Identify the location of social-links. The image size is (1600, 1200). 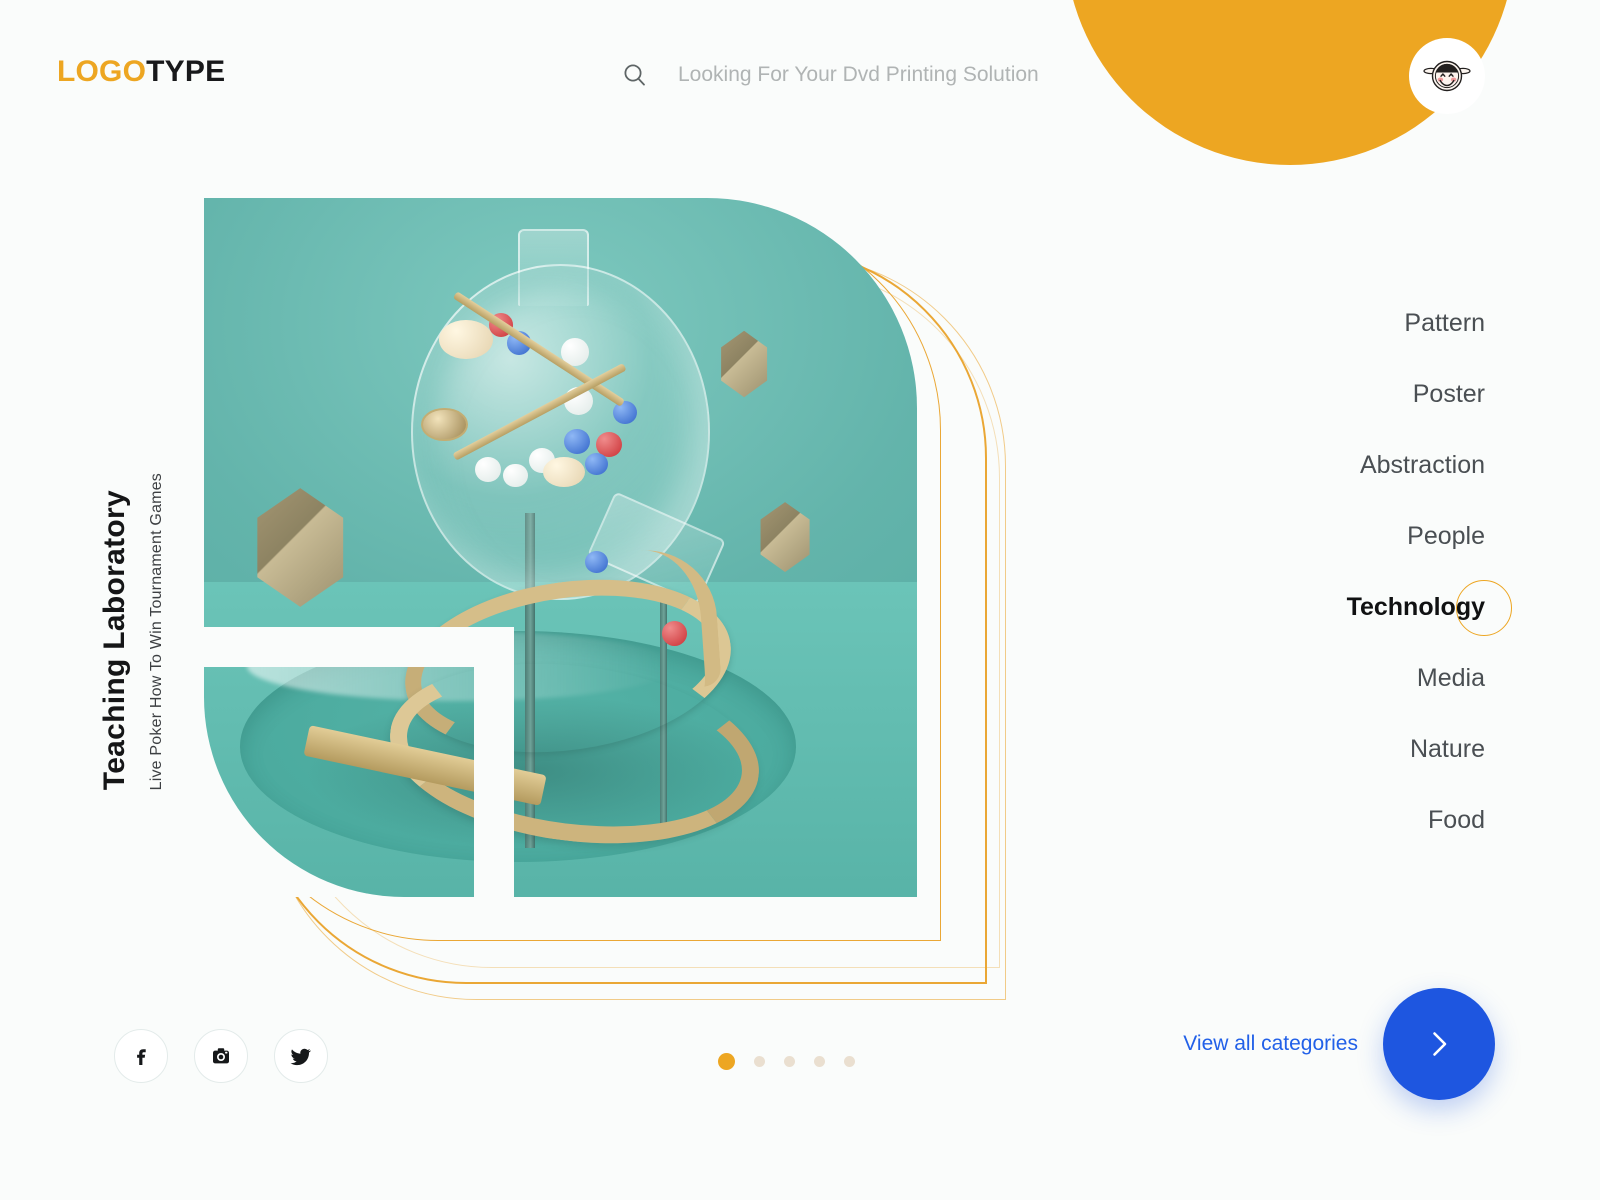
(221, 1056).